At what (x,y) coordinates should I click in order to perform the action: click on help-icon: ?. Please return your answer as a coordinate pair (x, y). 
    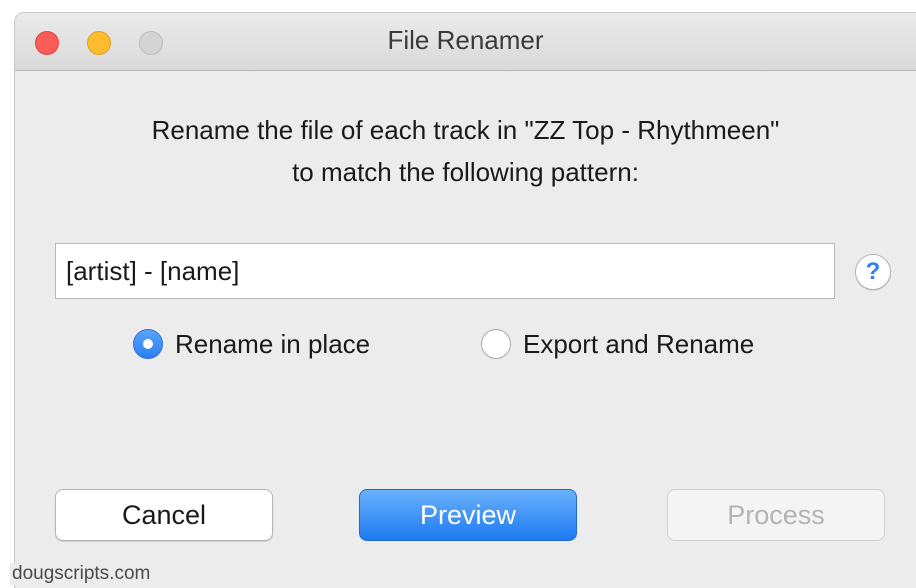
    Looking at the image, I should click on (873, 272).